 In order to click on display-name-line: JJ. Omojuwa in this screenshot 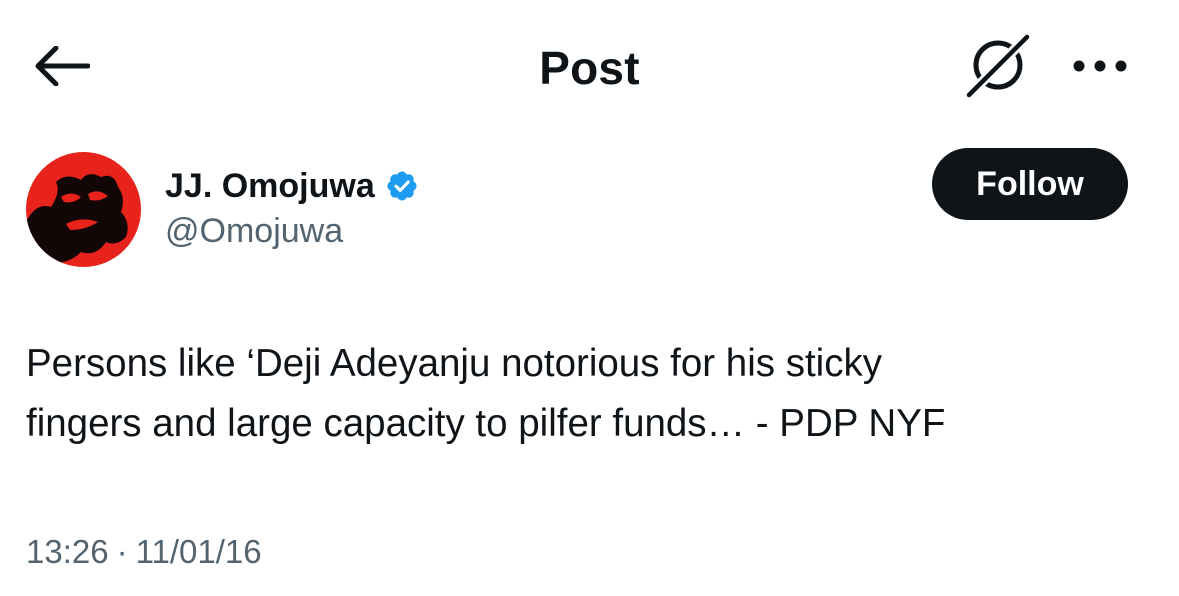, I will do `click(292, 186)`.